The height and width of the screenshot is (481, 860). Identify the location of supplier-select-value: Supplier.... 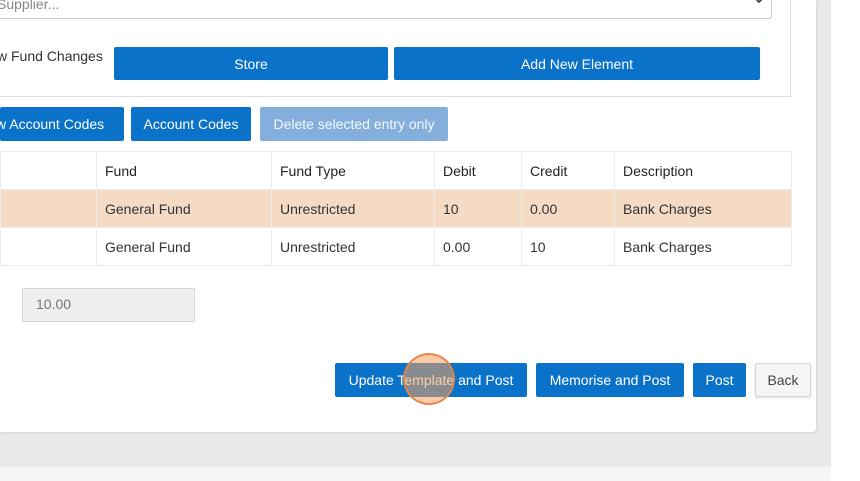
(30, 6).